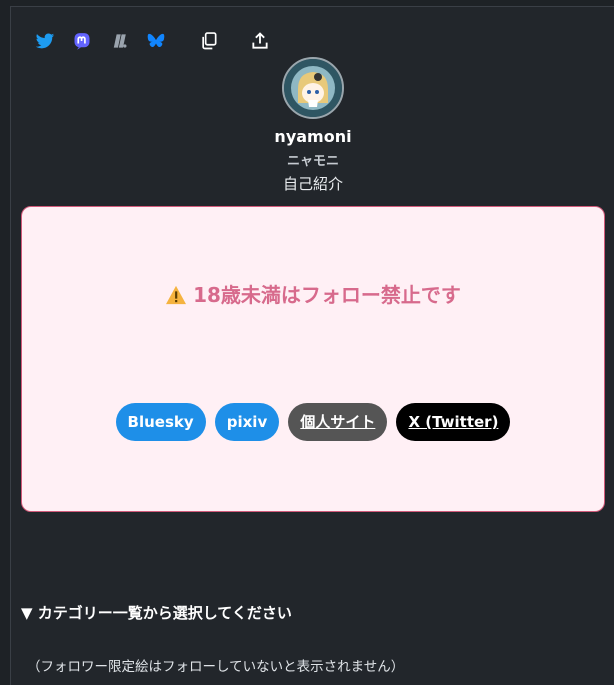  I want to click on age-warning: 18歳未満はフォロー禁止です, so click(313, 293).